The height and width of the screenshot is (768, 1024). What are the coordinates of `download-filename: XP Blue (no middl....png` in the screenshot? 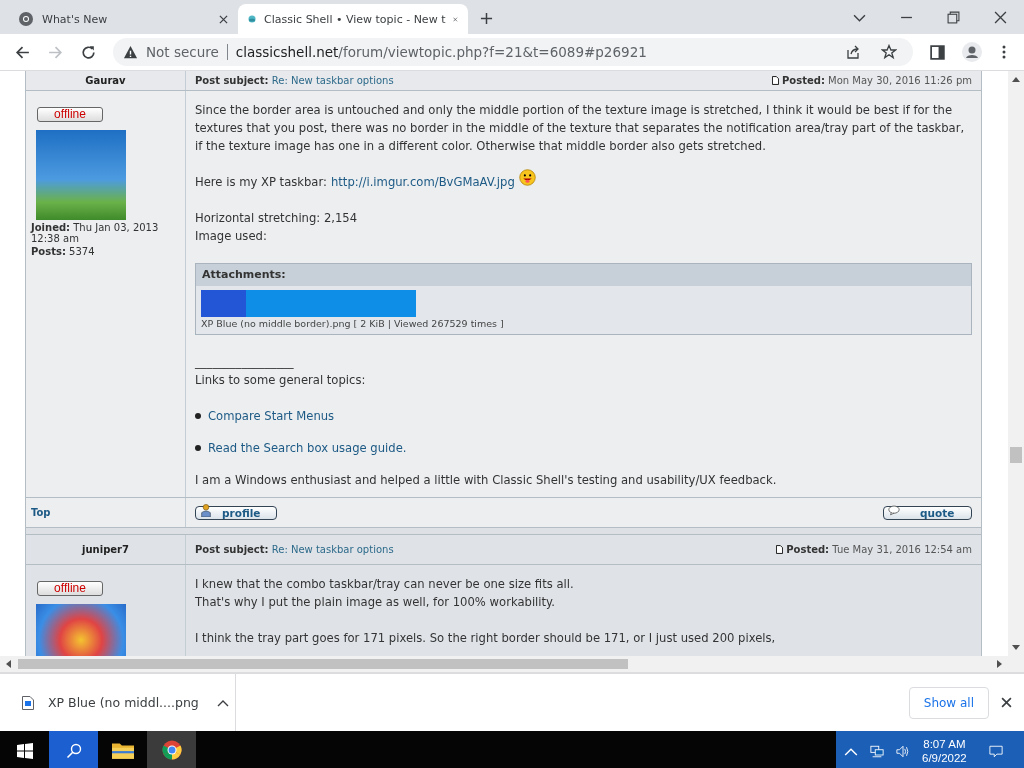 It's located at (123, 702).